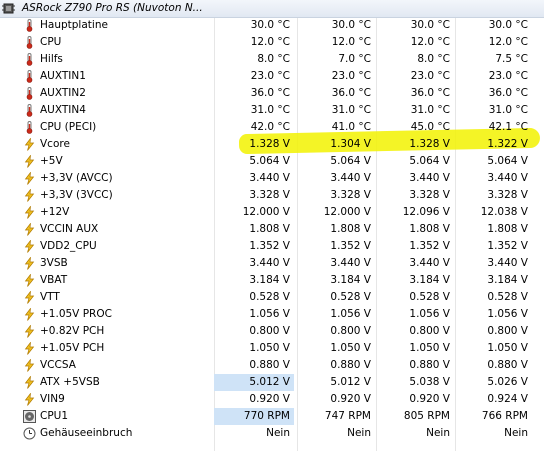  What do you see at coordinates (350, 399) in the screenshot?
I see `minimum-value-cell: 0.920 V` at bounding box center [350, 399].